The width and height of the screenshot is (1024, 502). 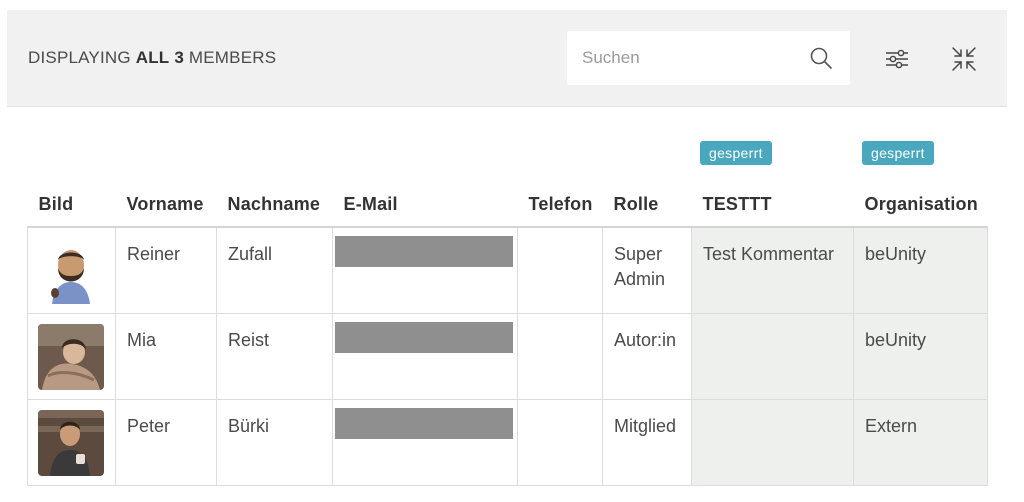 I want to click on column-header-bild: Bild, so click(x=72, y=205).